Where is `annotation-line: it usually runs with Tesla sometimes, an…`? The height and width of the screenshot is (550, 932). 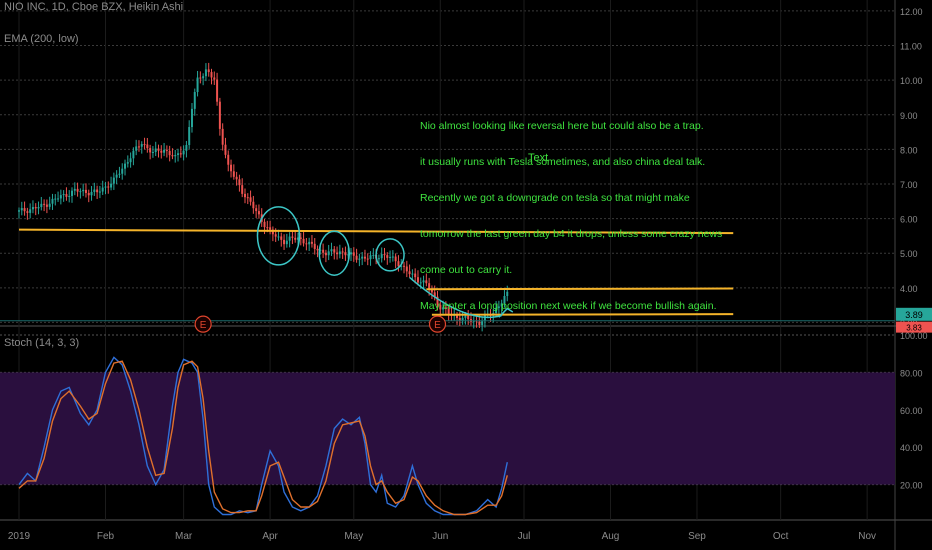 annotation-line: it usually runs with Tesla sometimes, an… is located at coordinates (563, 162).